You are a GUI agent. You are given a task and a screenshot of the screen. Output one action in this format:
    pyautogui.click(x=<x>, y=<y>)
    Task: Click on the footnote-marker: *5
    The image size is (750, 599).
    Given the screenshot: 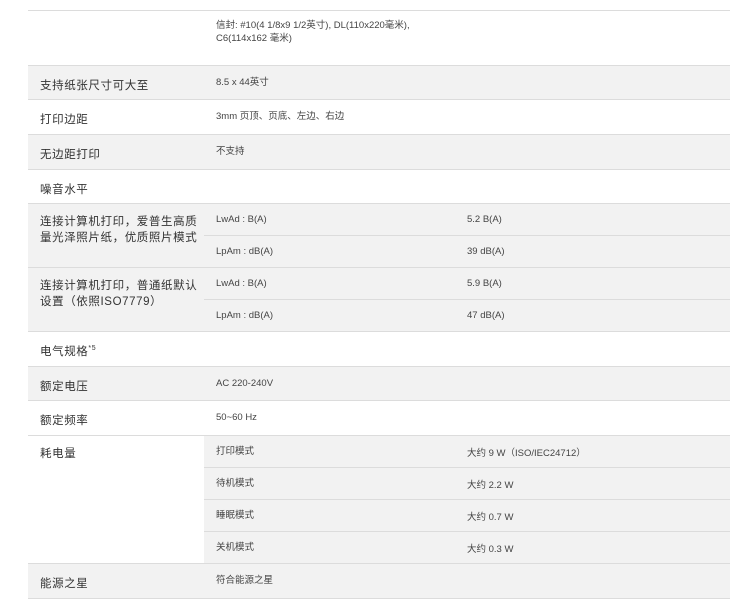 What is the action you would take?
    pyautogui.click(x=92, y=349)
    